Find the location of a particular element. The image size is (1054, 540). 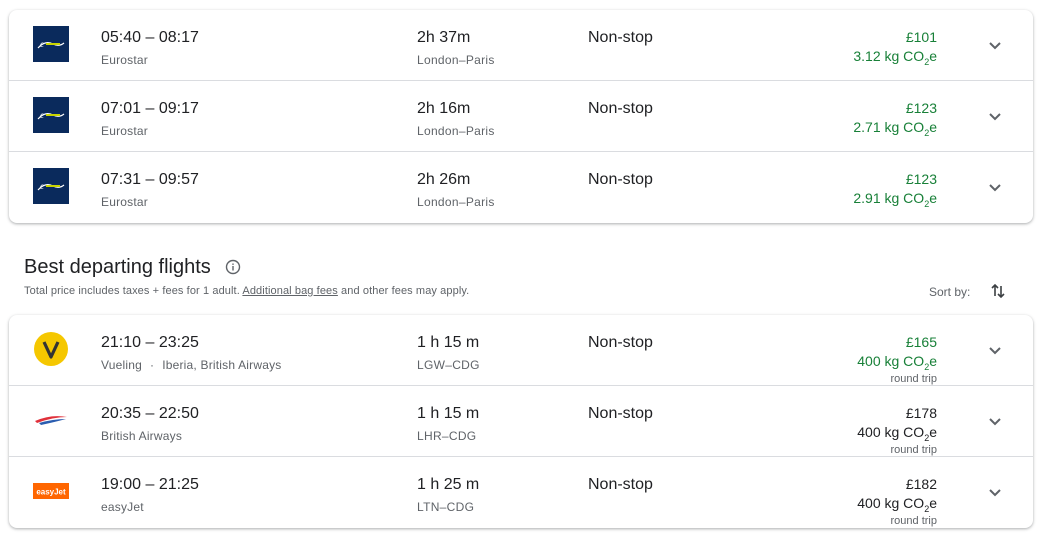

carrier-name: Vueling · Iberia, British Airways is located at coordinates (191, 365).